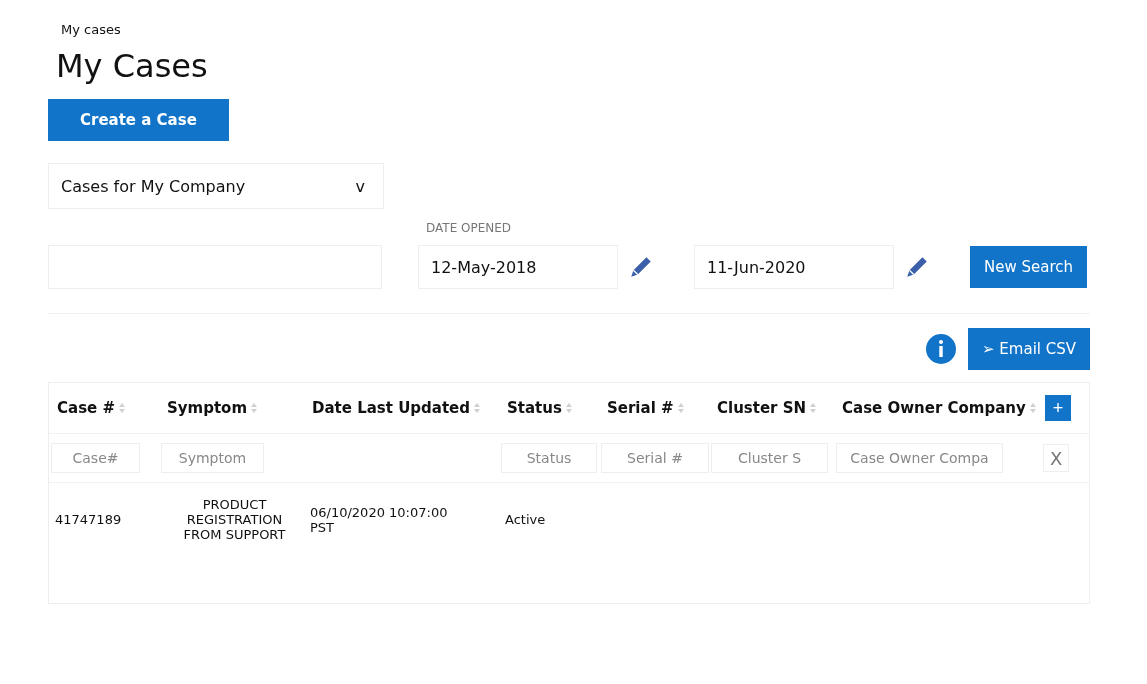  Describe the element at coordinates (794, 267) in the screenshot. I see `date-to-field: 11-Jun-2020` at that location.